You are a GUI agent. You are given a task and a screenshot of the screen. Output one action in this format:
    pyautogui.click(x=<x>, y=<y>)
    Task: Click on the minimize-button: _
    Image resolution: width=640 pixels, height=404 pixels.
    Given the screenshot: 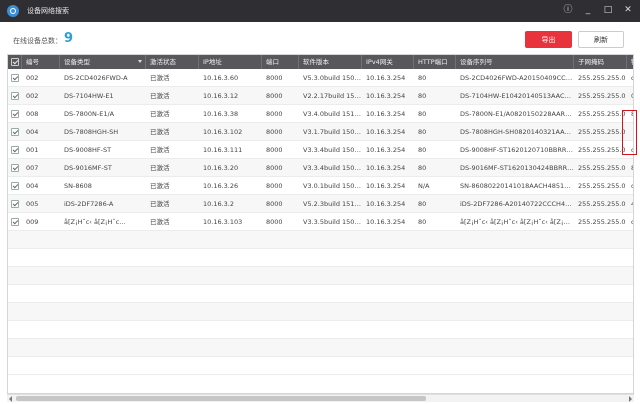 What is the action you would take?
    pyautogui.click(x=588, y=10)
    